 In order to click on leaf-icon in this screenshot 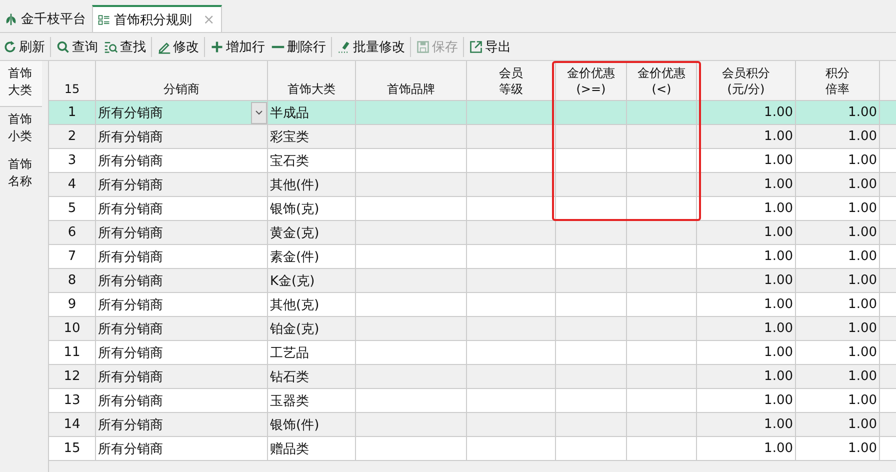, I will do `click(11, 19)`.